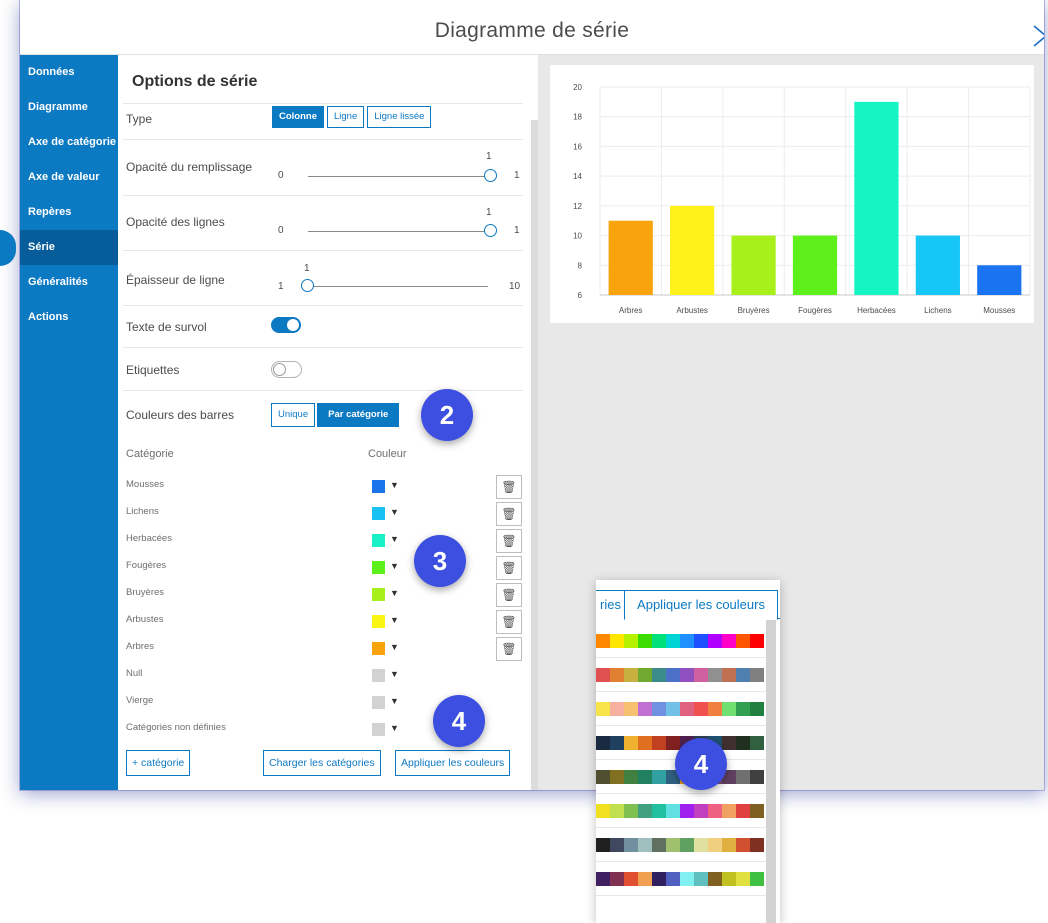 Image resolution: width=1048 pixels, height=923 pixels. What do you see at coordinates (610, 604) in the screenshot?
I see `palette-tab-categories: ries` at bounding box center [610, 604].